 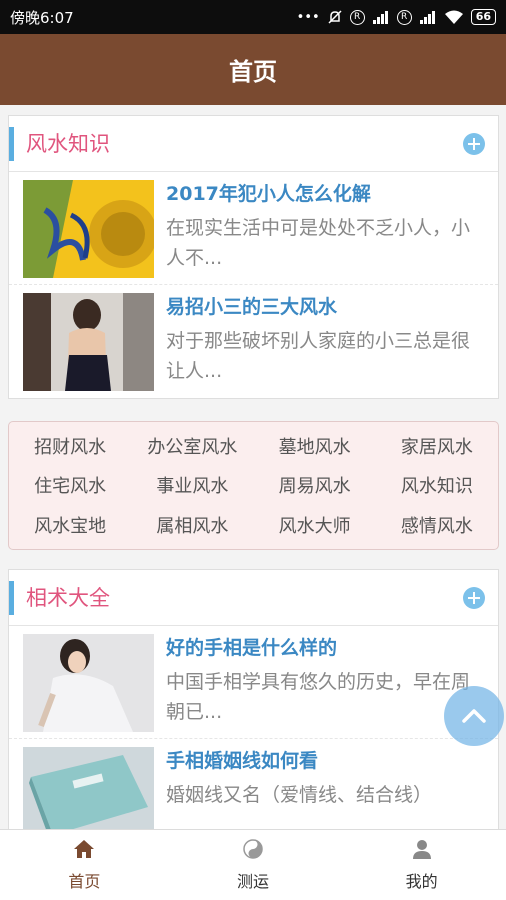 What do you see at coordinates (253, 849) in the screenshot?
I see `yin-yang-icon` at bounding box center [253, 849].